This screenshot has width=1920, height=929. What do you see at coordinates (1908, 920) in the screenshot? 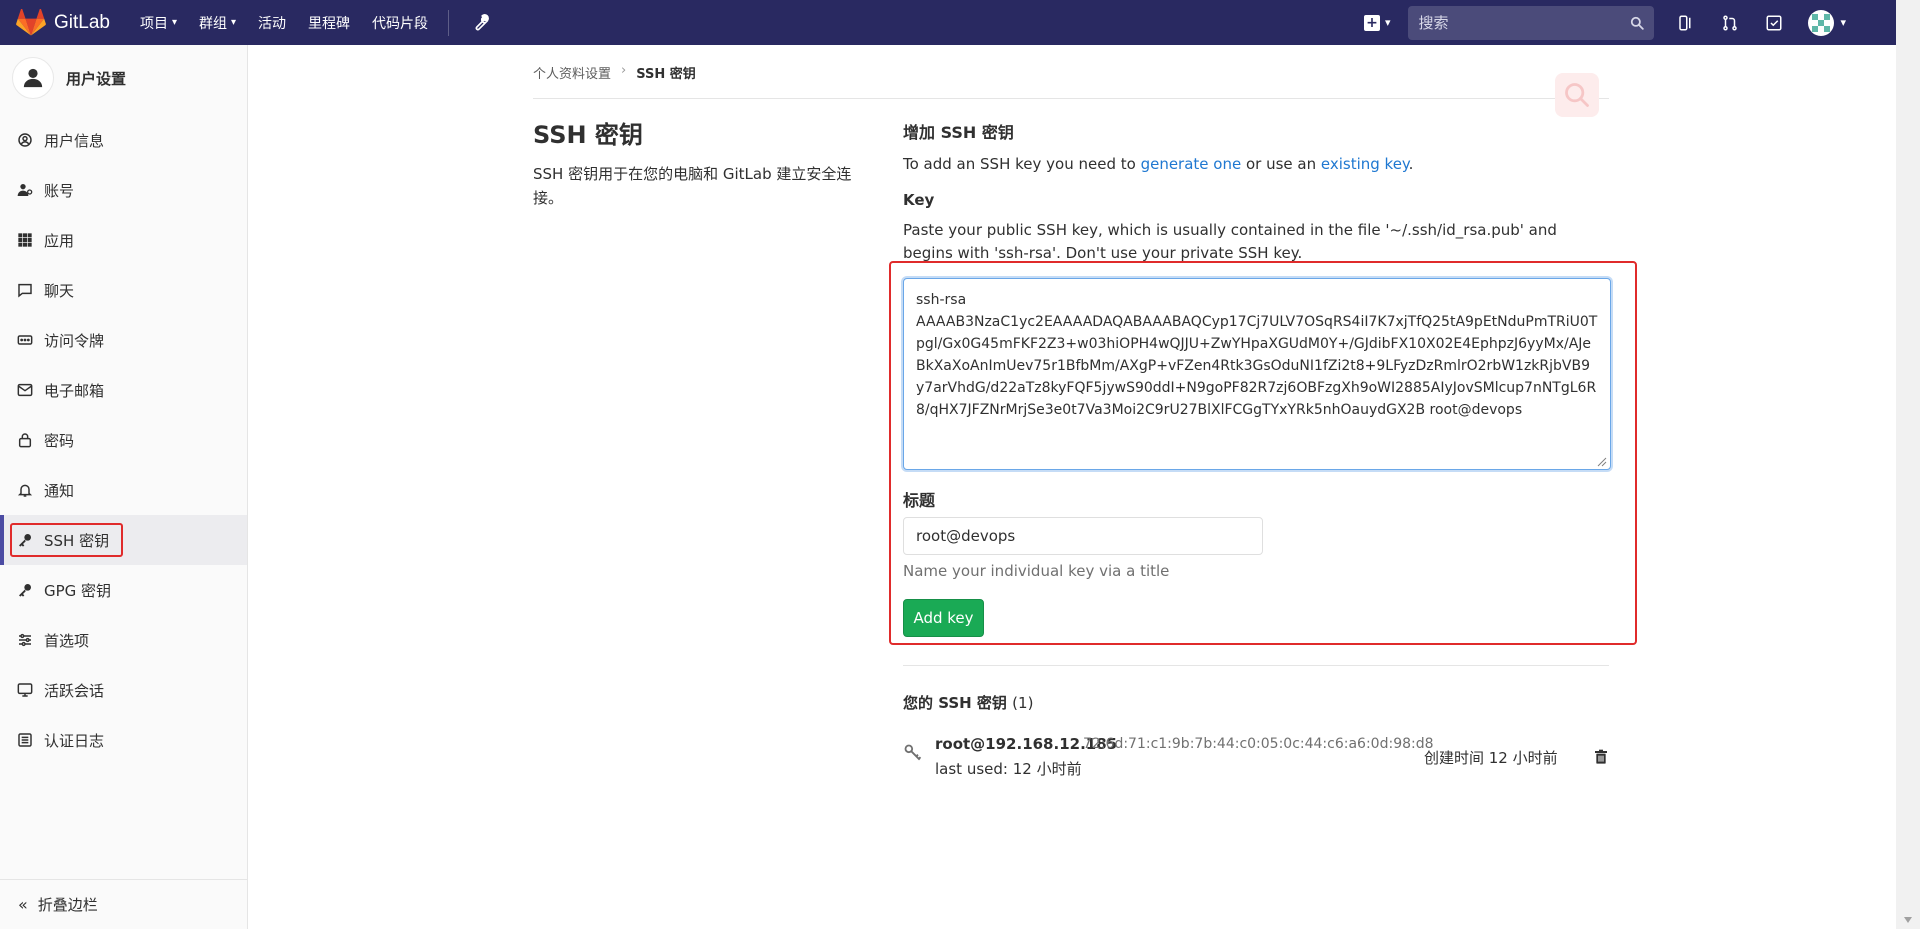
I see `scroll-down-icon` at bounding box center [1908, 920].